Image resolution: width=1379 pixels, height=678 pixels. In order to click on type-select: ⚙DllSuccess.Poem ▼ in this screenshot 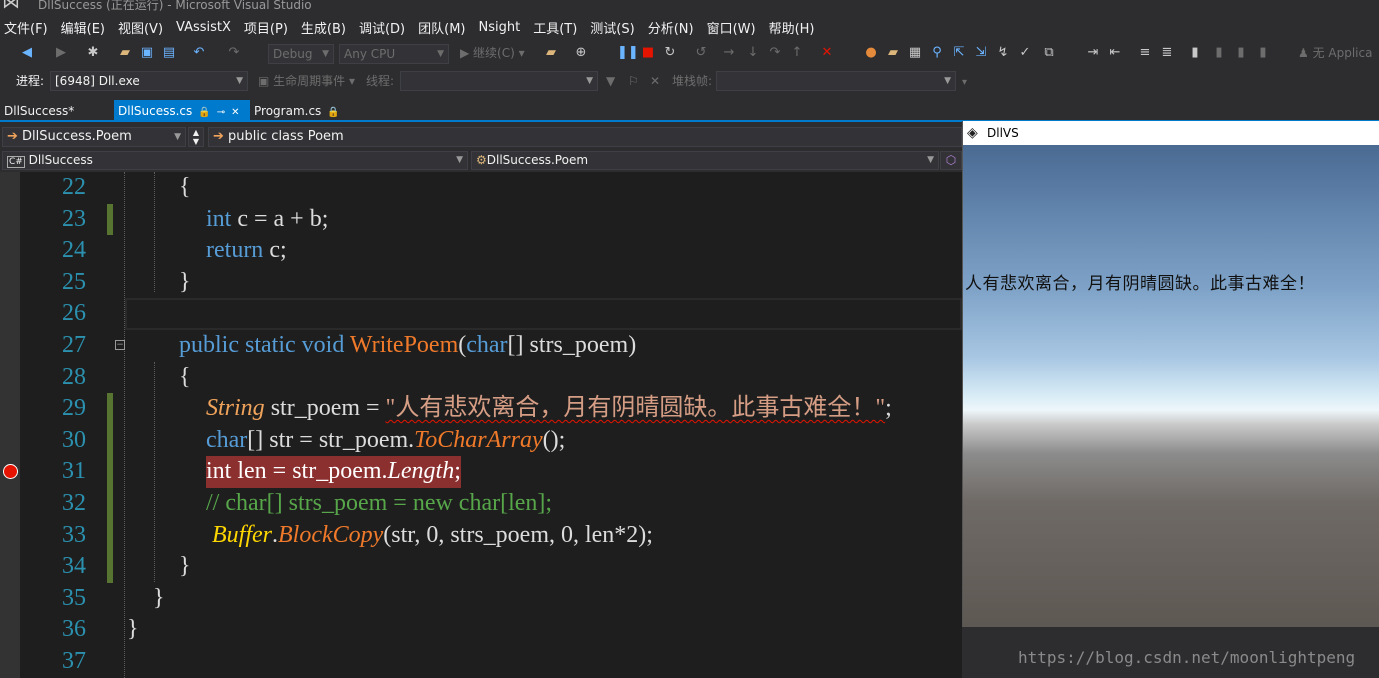, I will do `click(705, 160)`.